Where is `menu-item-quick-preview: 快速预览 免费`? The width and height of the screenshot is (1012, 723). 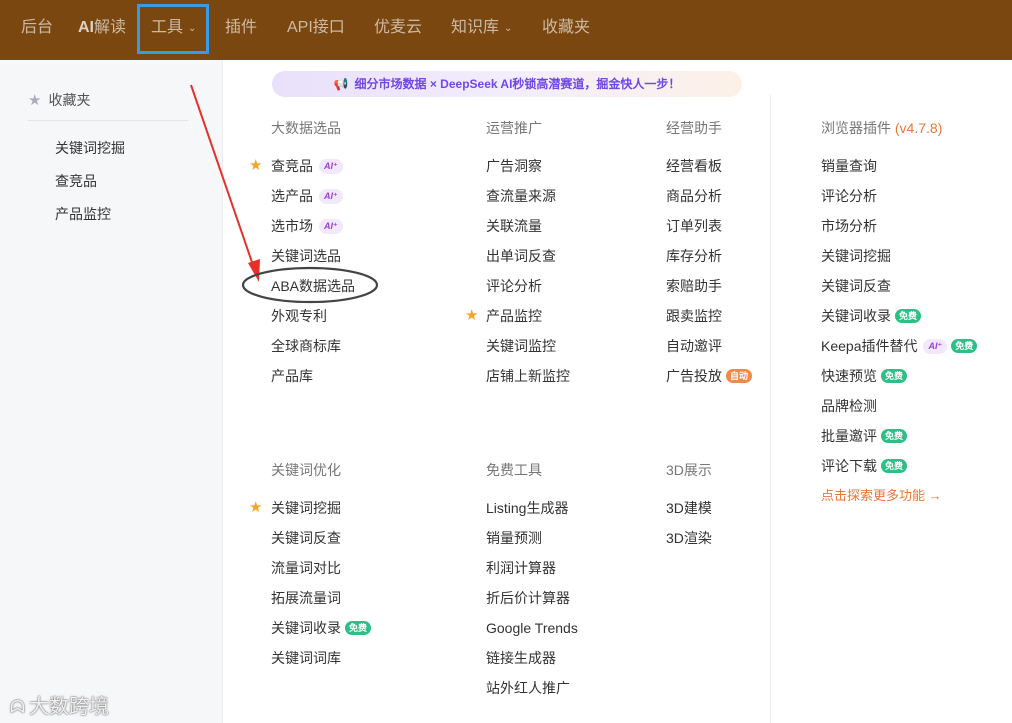
menu-item-quick-preview: 快速预览 免费 is located at coordinates (864, 376).